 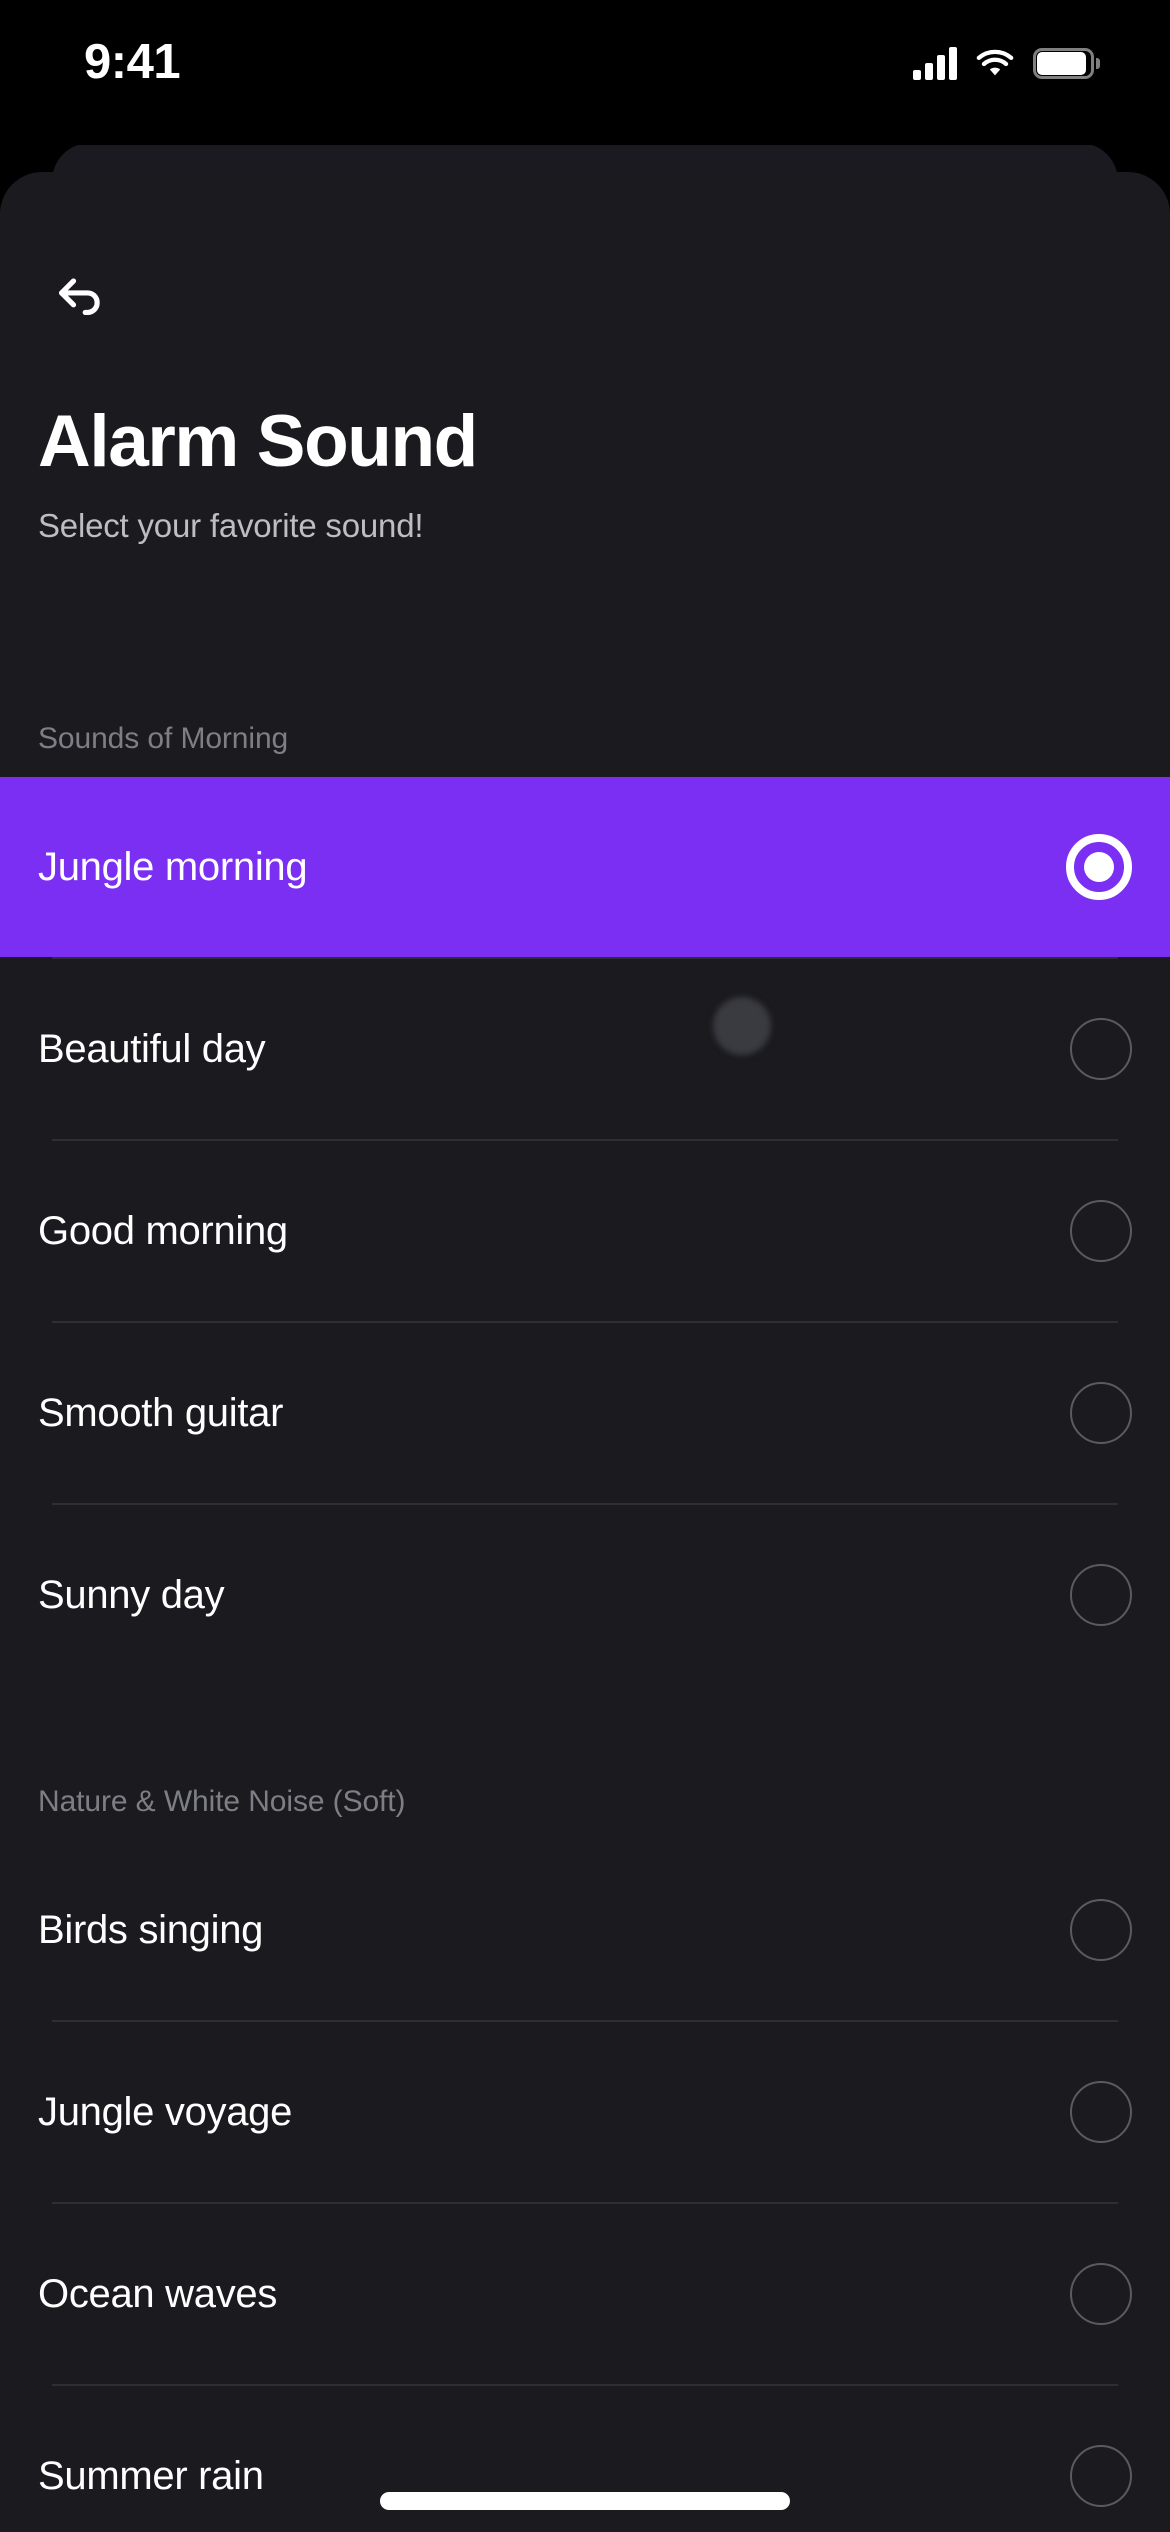 What do you see at coordinates (585, 72) in the screenshot?
I see `status-bar: 9:41` at bounding box center [585, 72].